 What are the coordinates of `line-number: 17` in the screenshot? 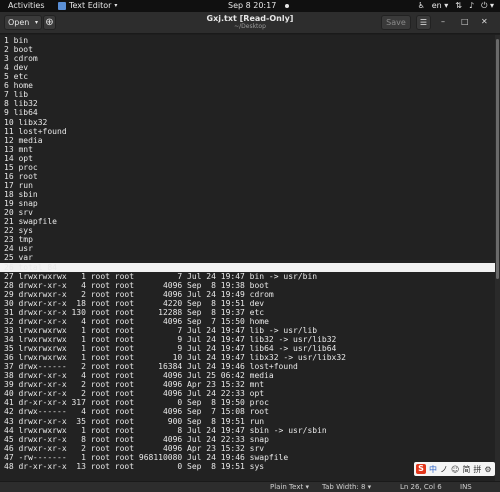 It's located at (9, 185).